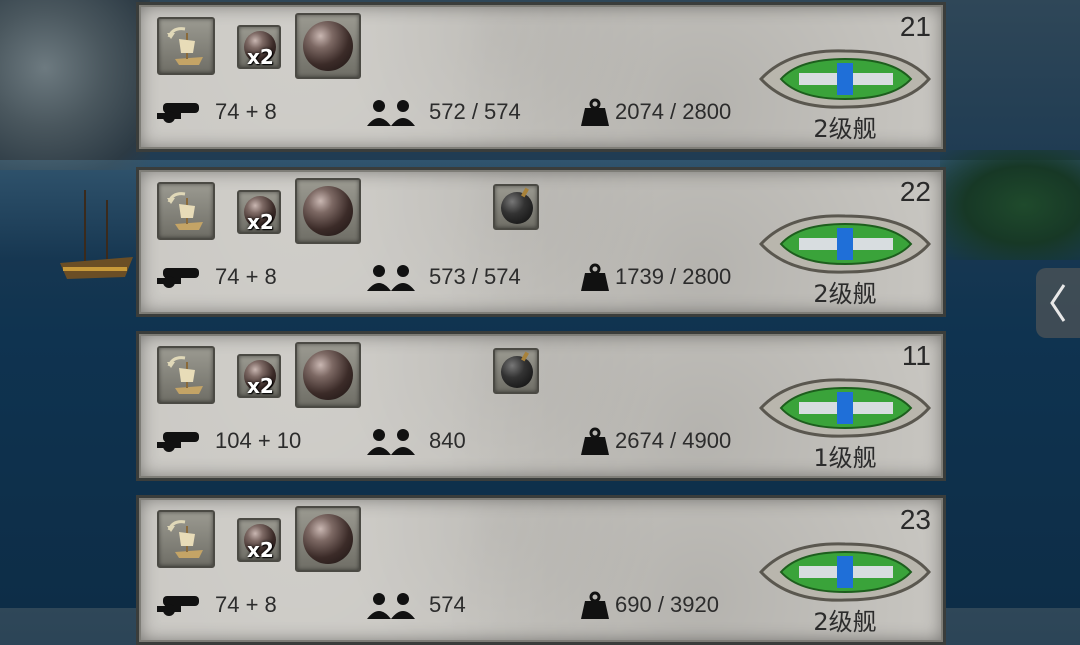  What do you see at coordinates (415, 441) in the screenshot?
I see `crew-stat: 840` at bounding box center [415, 441].